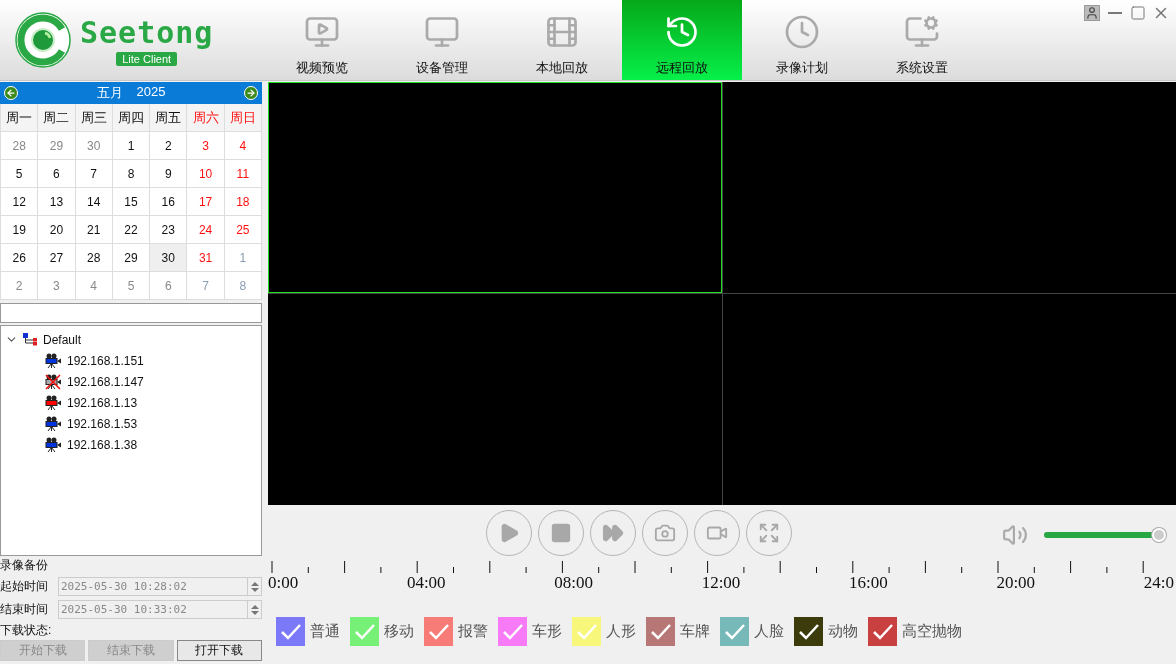 Image resolution: width=1176 pixels, height=664 pixels. Describe the element at coordinates (105, 360) in the screenshot. I see `device-label: 192.168.1.151` at that location.